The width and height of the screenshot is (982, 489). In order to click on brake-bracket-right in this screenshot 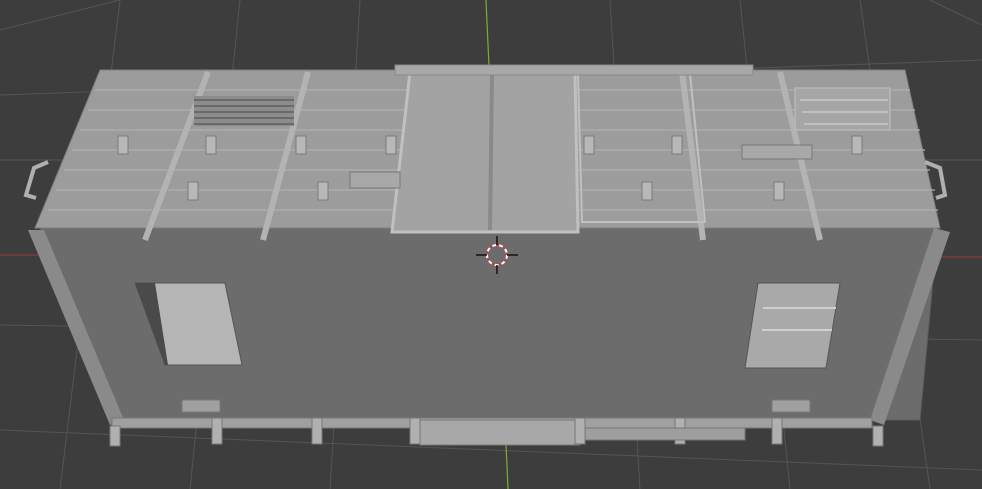, I will do `click(777, 152)`.